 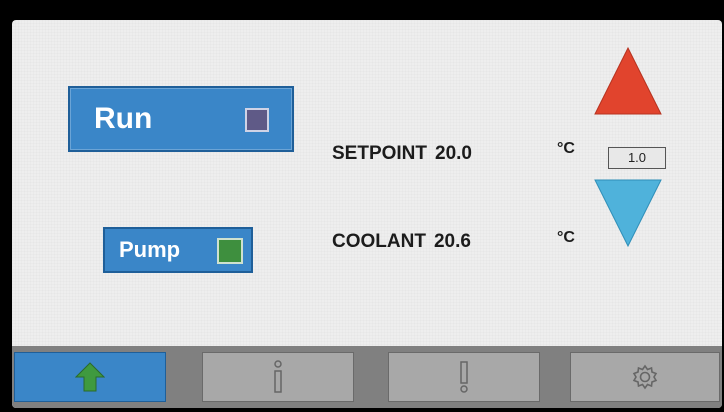 I want to click on nav-info-button, so click(x=278, y=377).